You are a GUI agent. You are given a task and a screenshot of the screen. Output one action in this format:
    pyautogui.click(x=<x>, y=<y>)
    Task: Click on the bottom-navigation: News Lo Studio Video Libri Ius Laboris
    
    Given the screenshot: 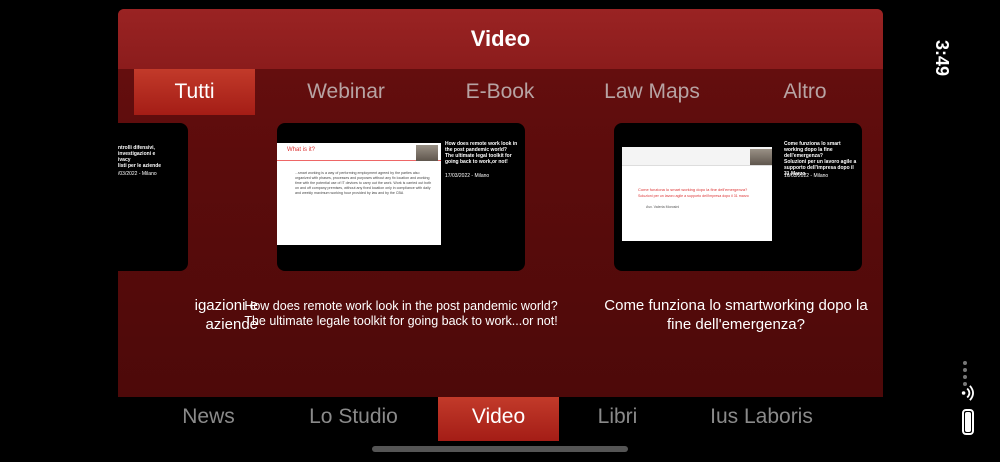 What is the action you would take?
    pyautogui.click(x=500, y=419)
    